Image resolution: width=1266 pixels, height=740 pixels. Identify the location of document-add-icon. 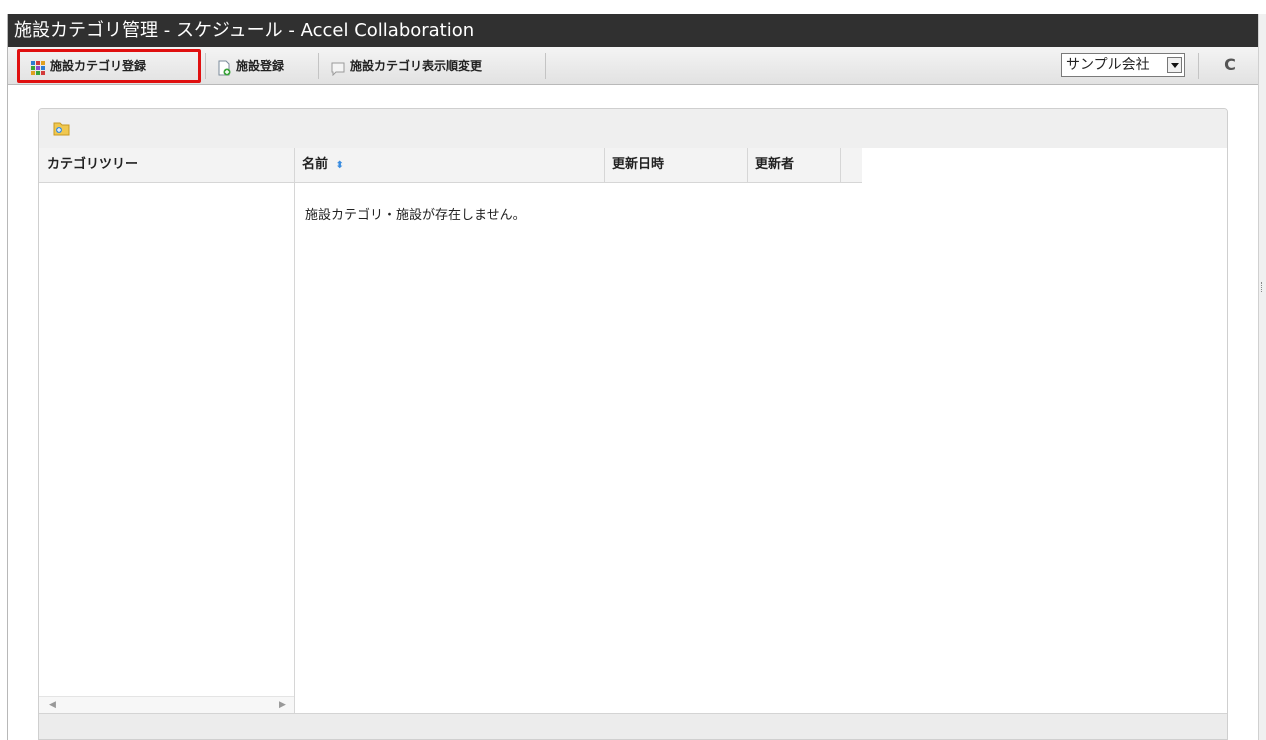
(224, 67).